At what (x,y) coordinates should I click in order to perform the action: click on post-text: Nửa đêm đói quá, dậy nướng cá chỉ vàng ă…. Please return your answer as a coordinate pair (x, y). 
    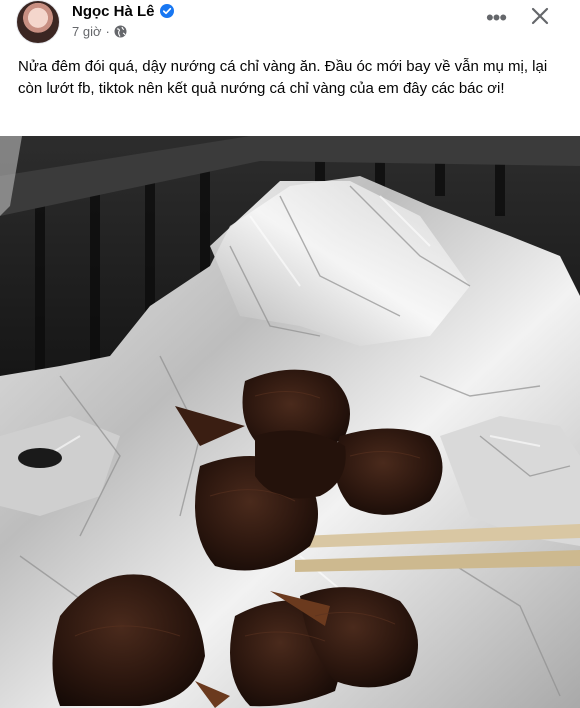
    Looking at the image, I should click on (283, 77).